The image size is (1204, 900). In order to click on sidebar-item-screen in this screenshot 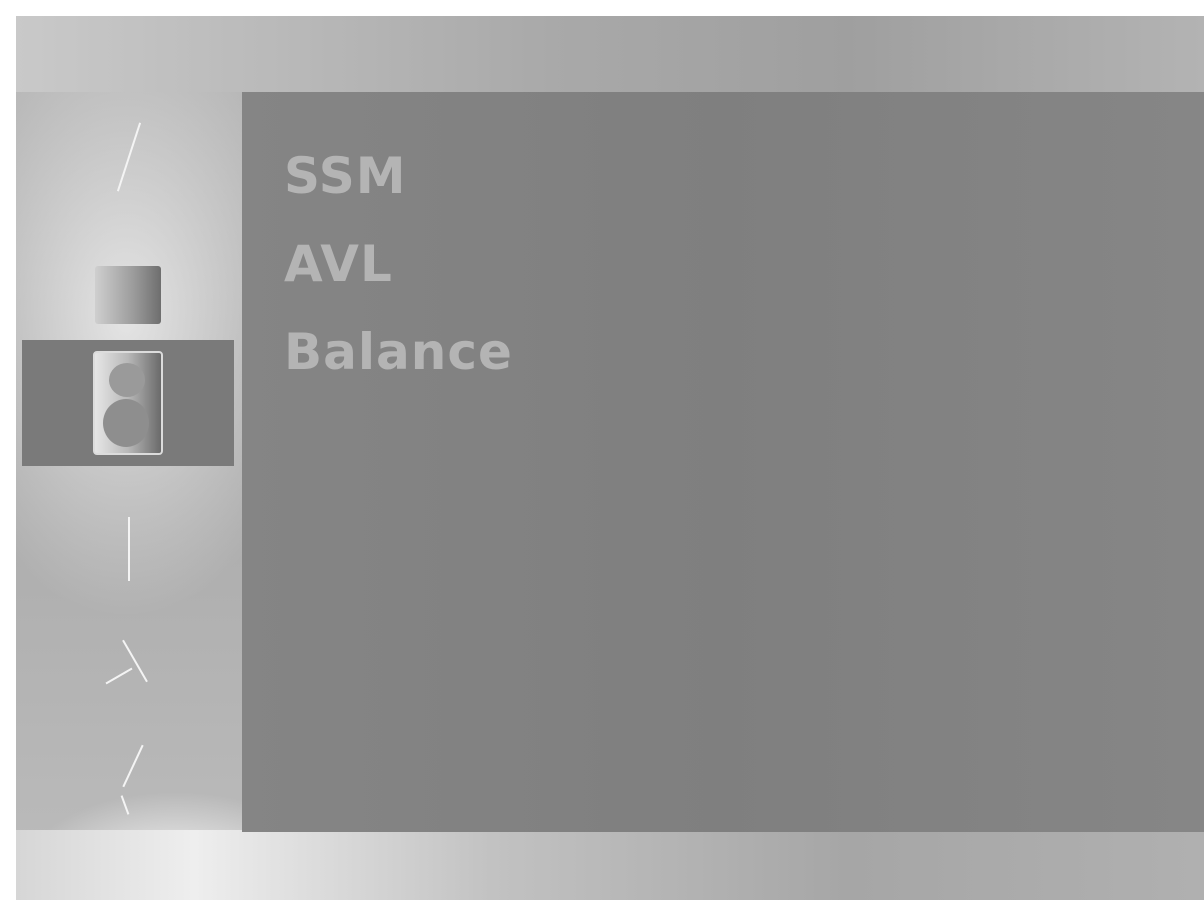, I will do `click(128, 775)`.